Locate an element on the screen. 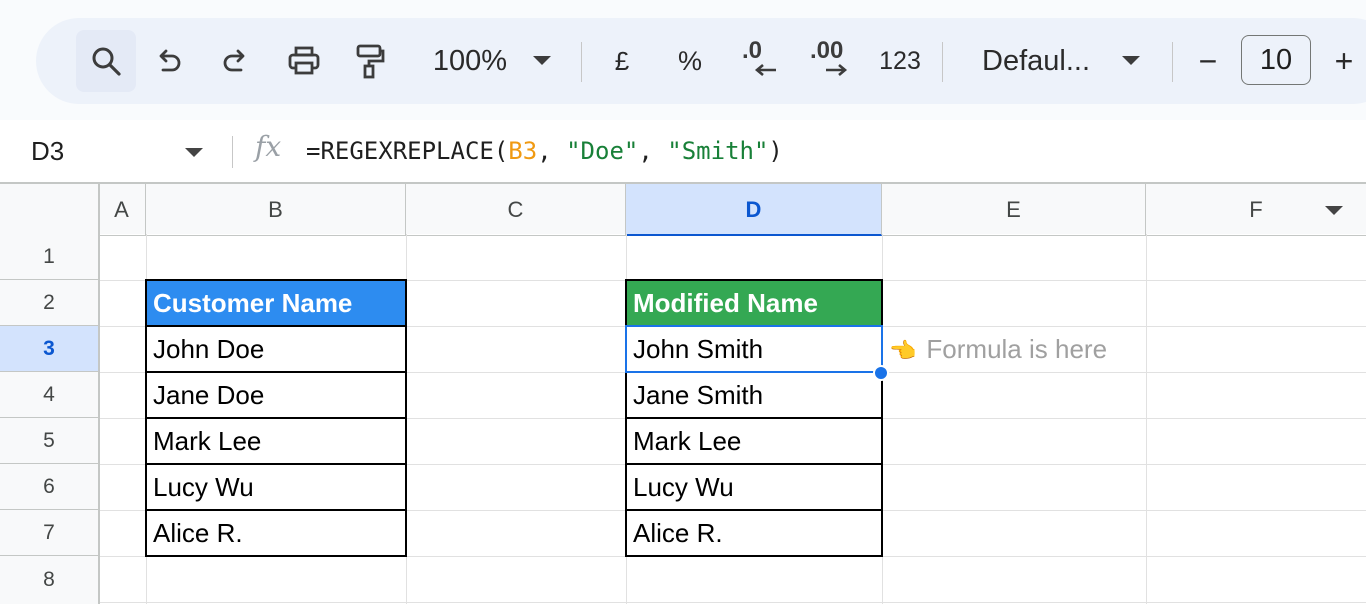 The width and height of the screenshot is (1366, 604). select-all-corner is located at coordinates (49, 210).